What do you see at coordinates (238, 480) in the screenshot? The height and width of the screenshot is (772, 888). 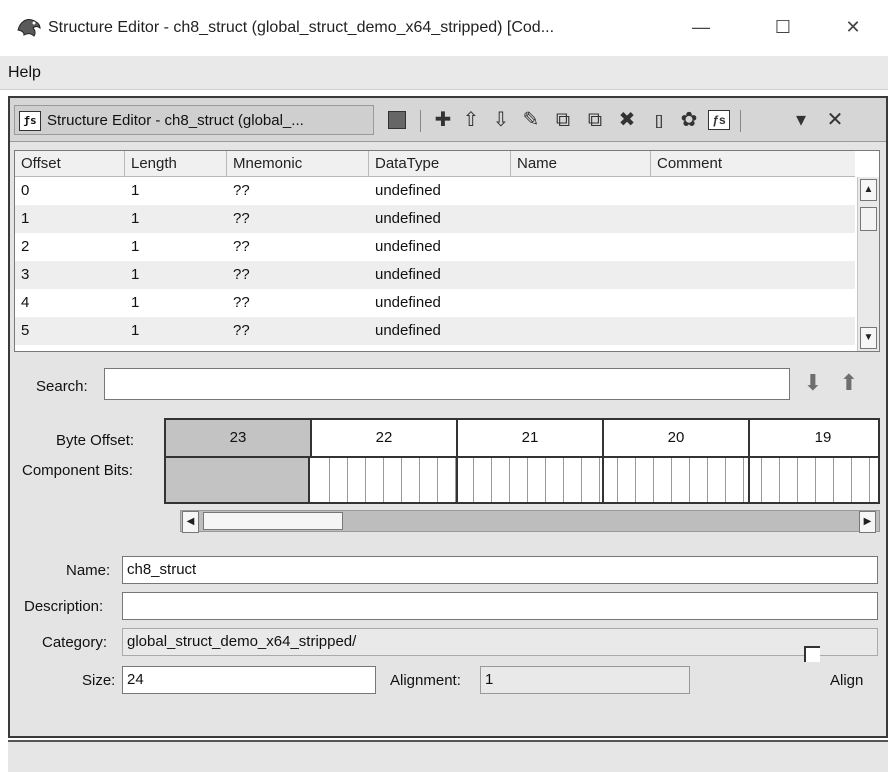 I see `selected-component-bits` at bounding box center [238, 480].